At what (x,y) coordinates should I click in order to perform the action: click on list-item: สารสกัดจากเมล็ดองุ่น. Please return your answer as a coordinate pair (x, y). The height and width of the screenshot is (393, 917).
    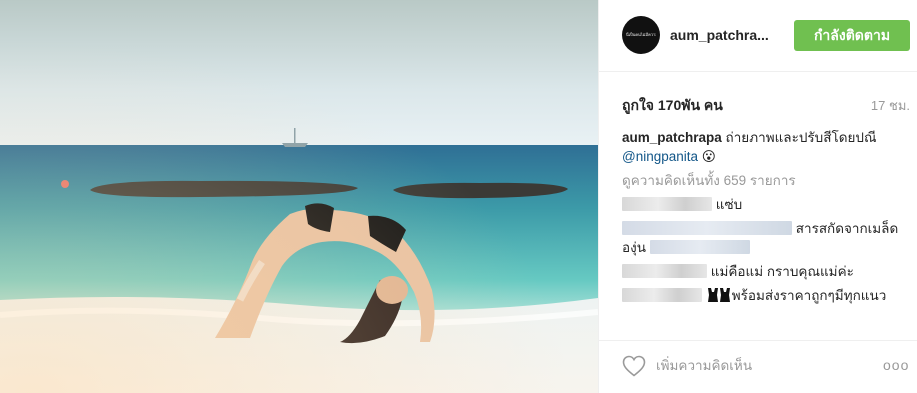
    Looking at the image, I should click on (766, 238).